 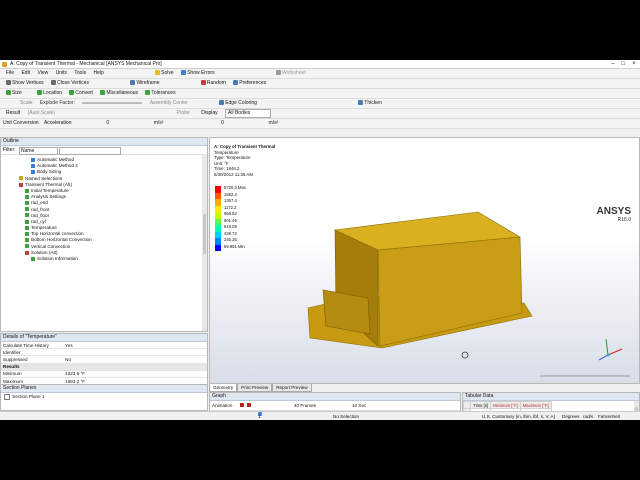 What do you see at coordinates (204, 234) in the screenshot?
I see `outline-scroll-thumb` at bounding box center [204, 234].